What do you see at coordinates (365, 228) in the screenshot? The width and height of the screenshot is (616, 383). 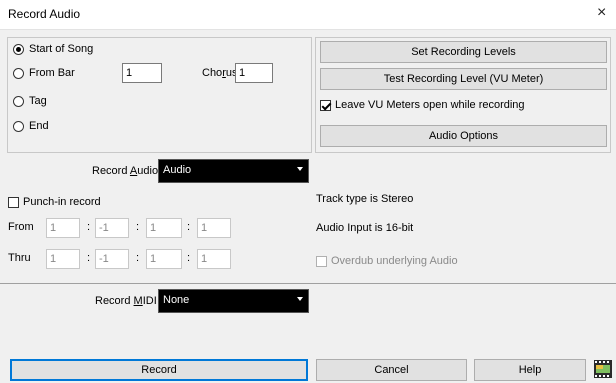 I see `audio-input-text: Audio Input is 16-bit` at bounding box center [365, 228].